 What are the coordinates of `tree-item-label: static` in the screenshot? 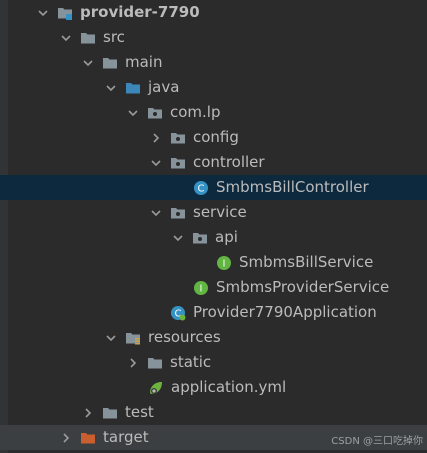 It's located at (191, 362).